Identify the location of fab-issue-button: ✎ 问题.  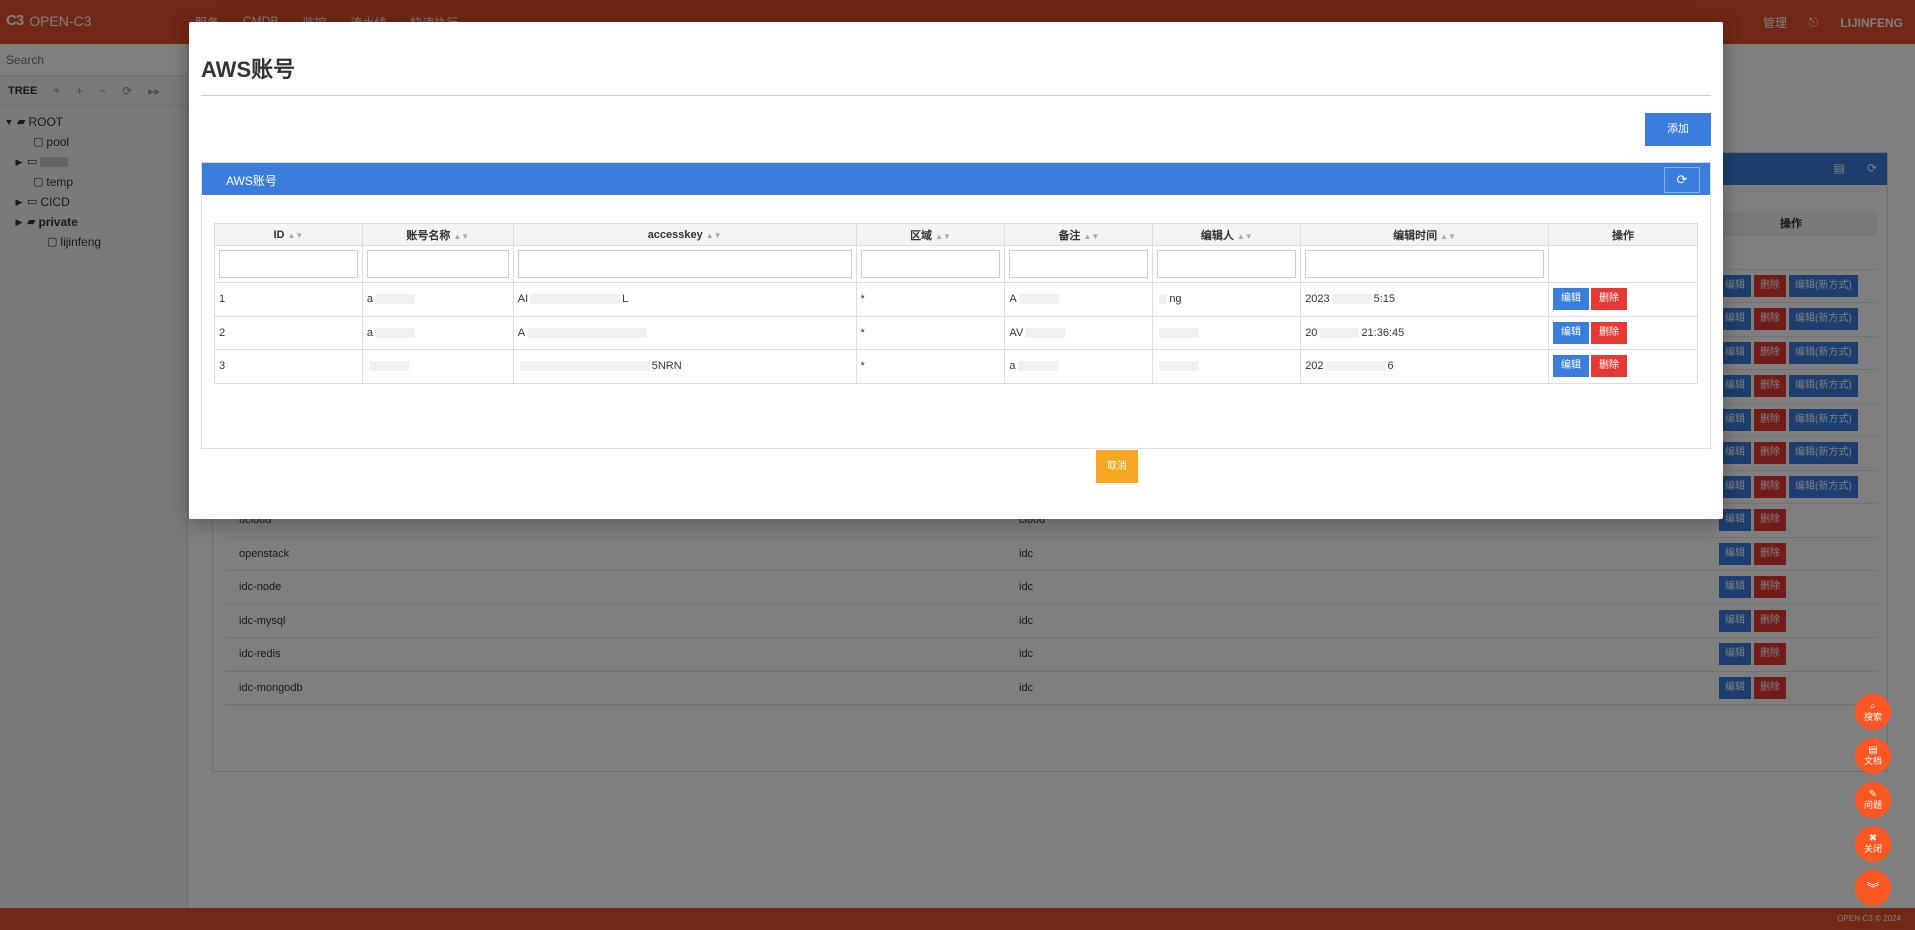
(1873, 800).